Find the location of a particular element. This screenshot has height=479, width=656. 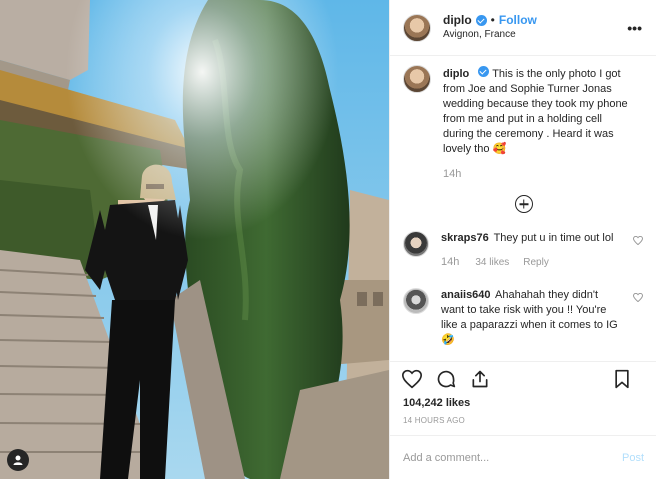

share-icon is located at coordinates (480, 379).